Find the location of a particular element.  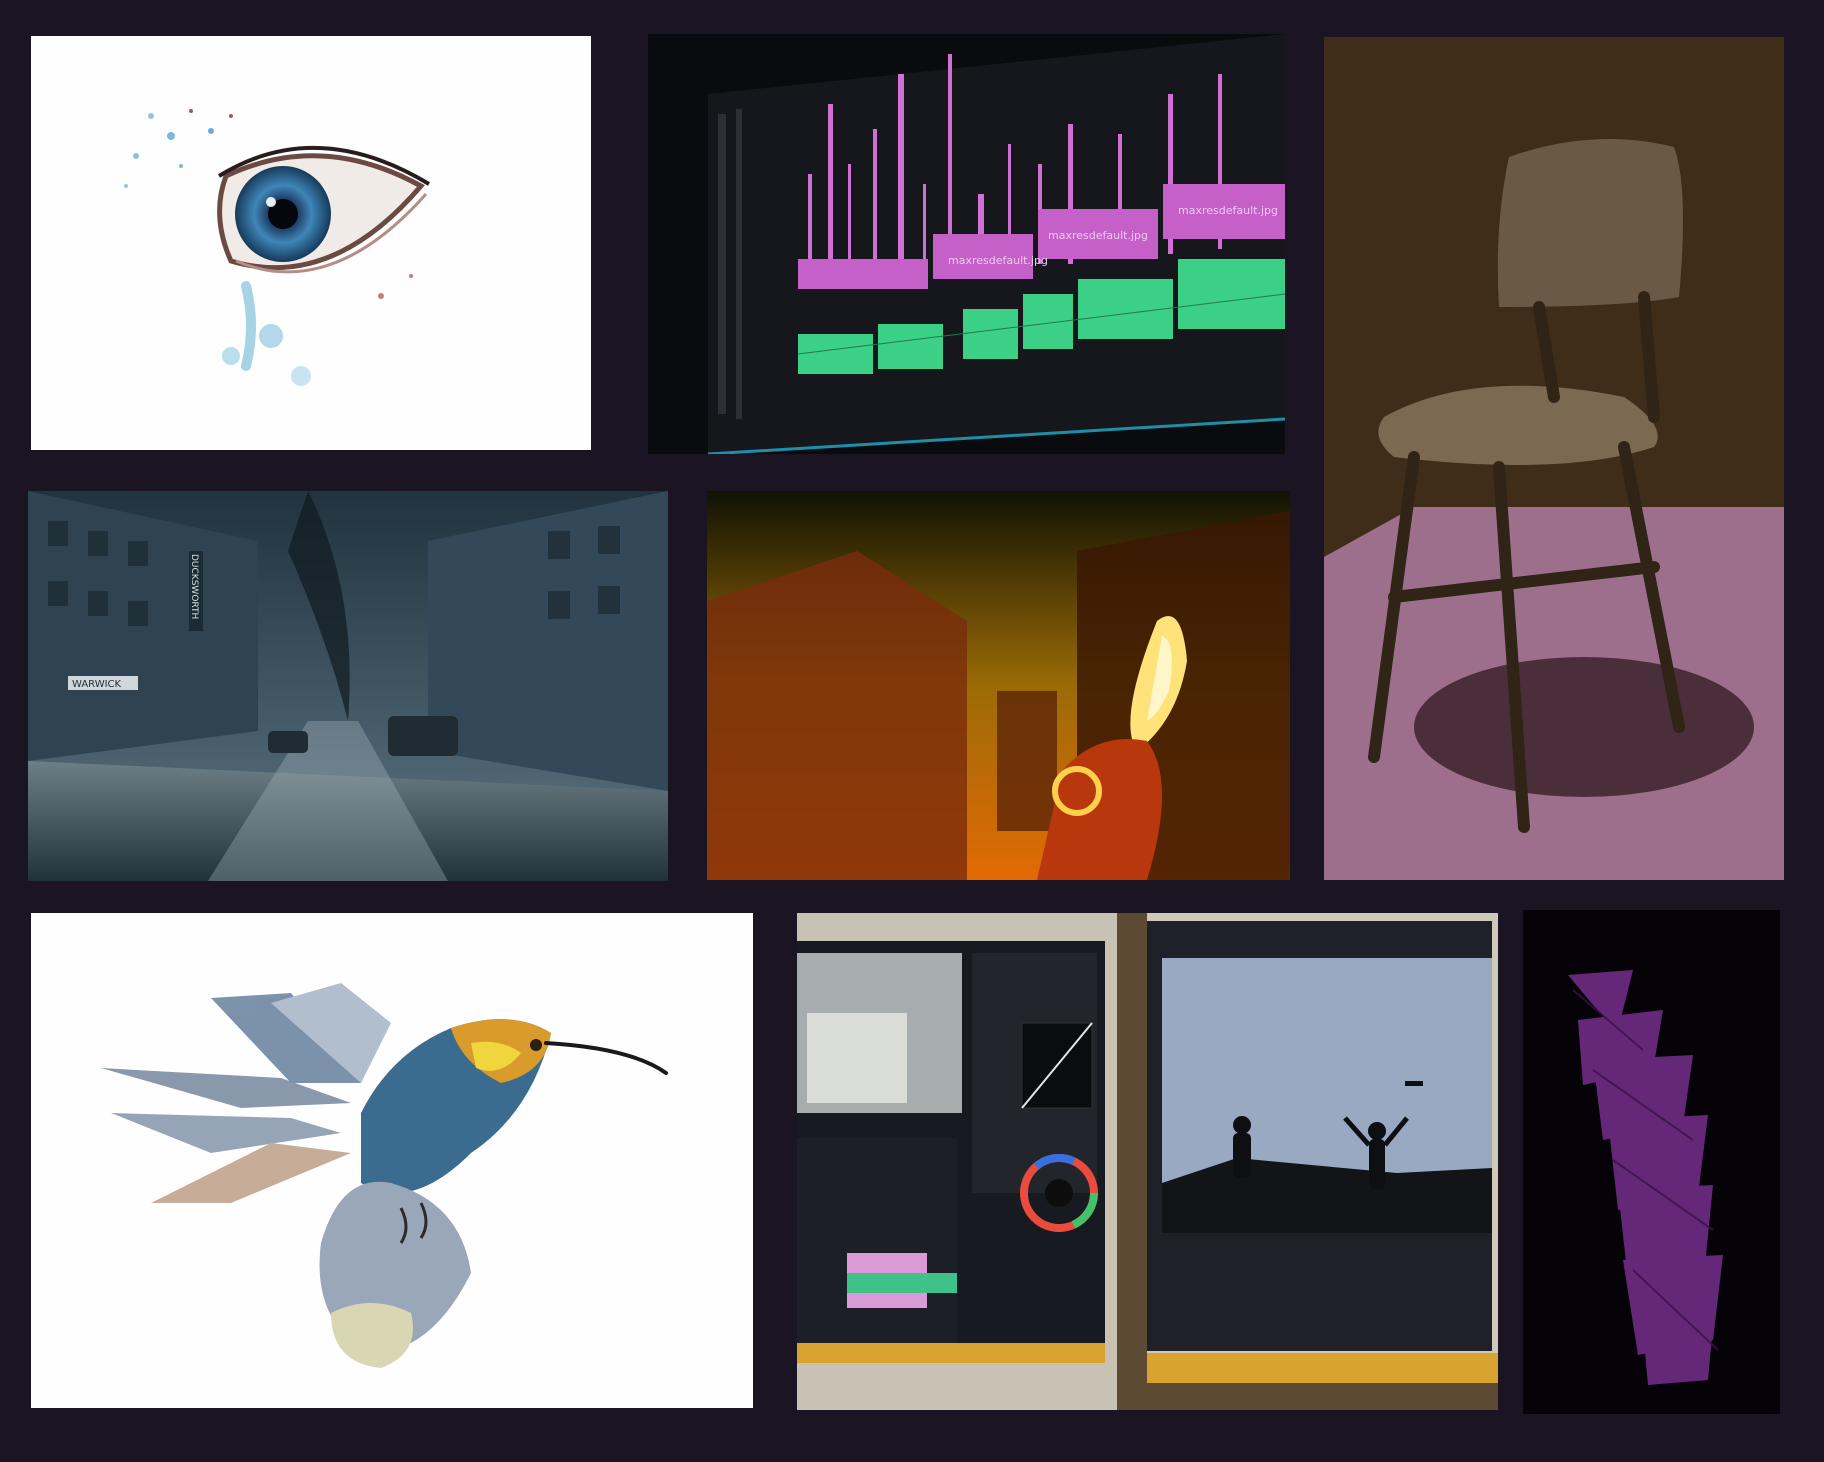

chair-drawing is located at coordinates (1554, 458).